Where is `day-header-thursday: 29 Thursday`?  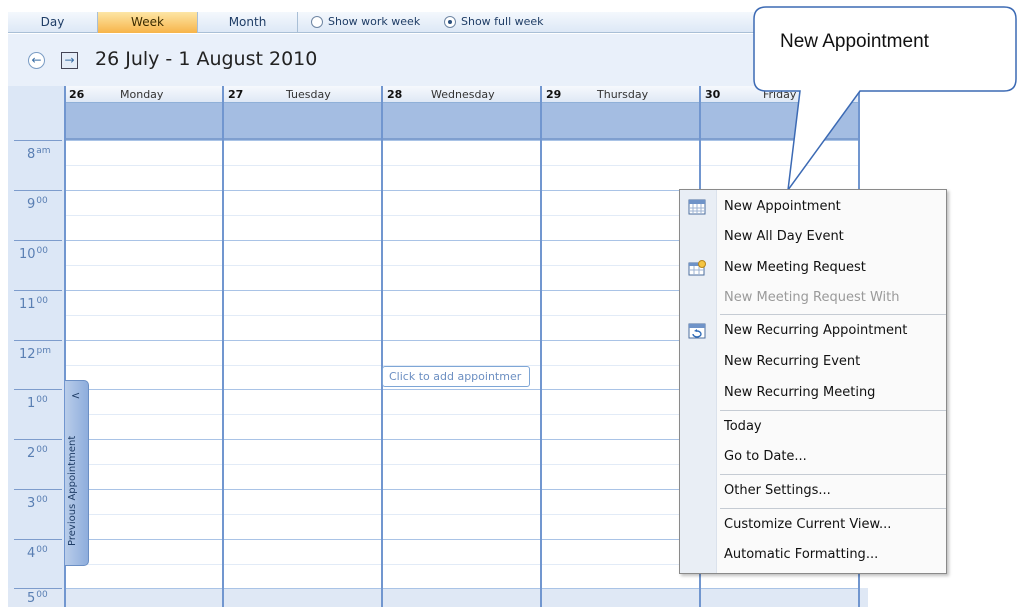
day-header-thursday: 29 Thursday is located at coordinates (621, 94).